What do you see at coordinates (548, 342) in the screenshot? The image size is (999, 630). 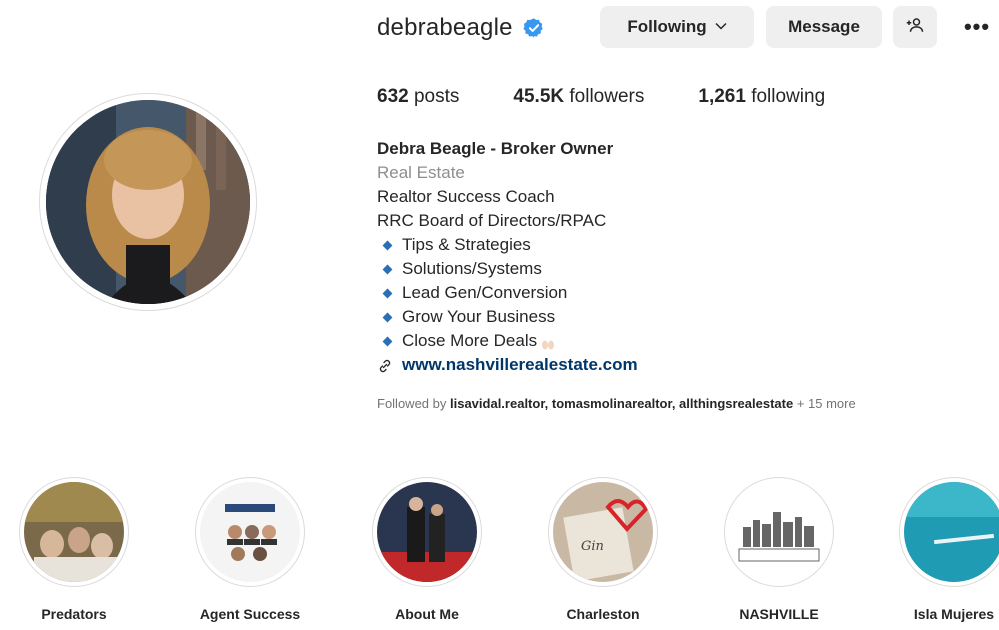 I see `raised-hands-emoji-icon` at bounding box center [548, 342].